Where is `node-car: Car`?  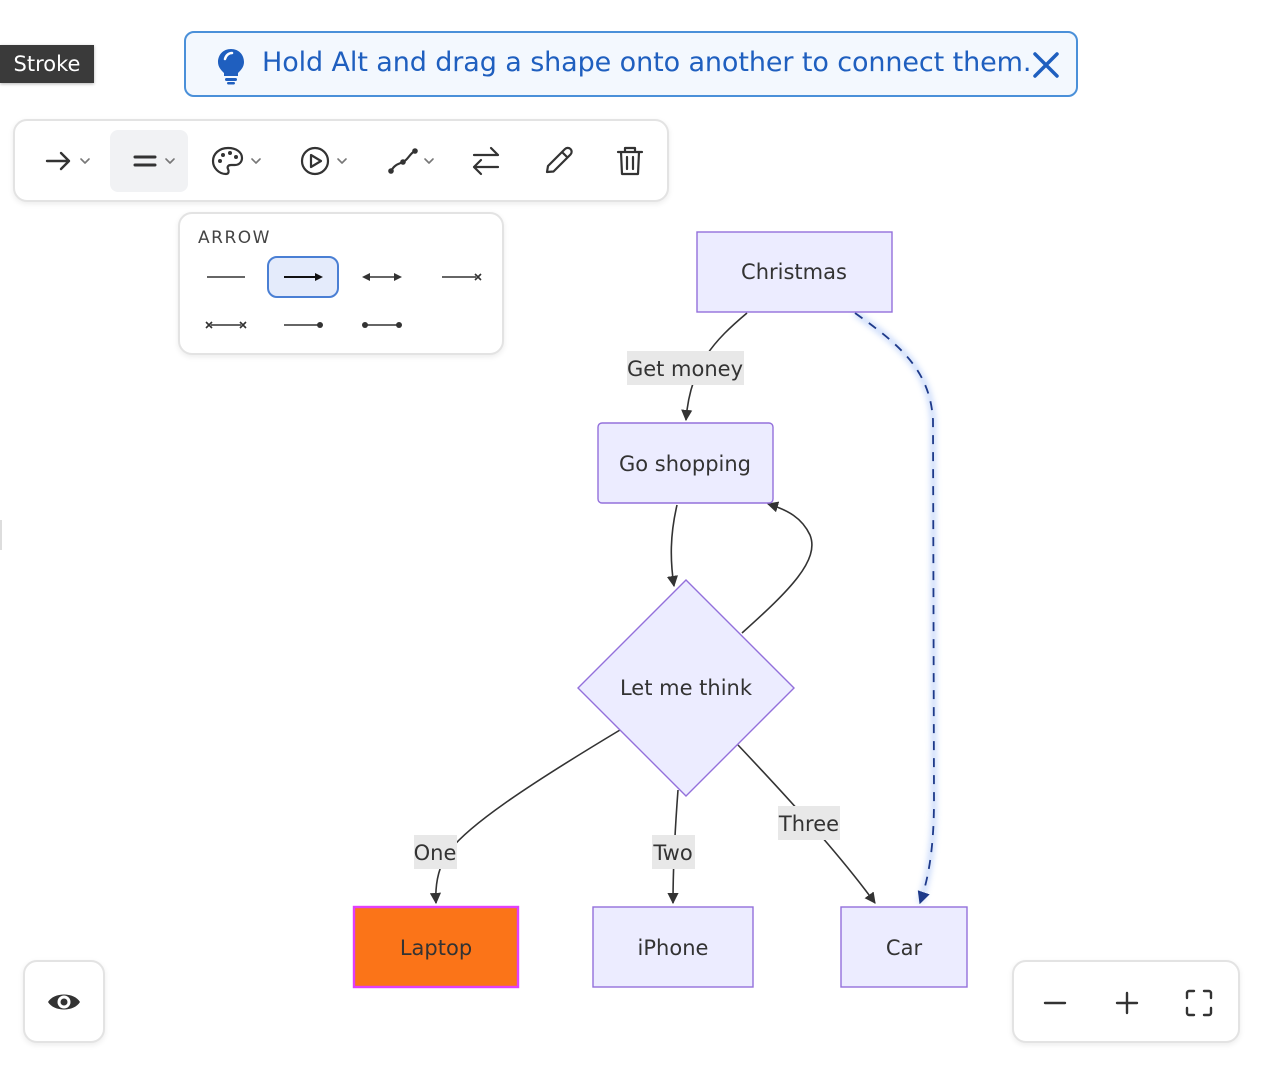 node-car: Car is located at coordinates (904, 947).